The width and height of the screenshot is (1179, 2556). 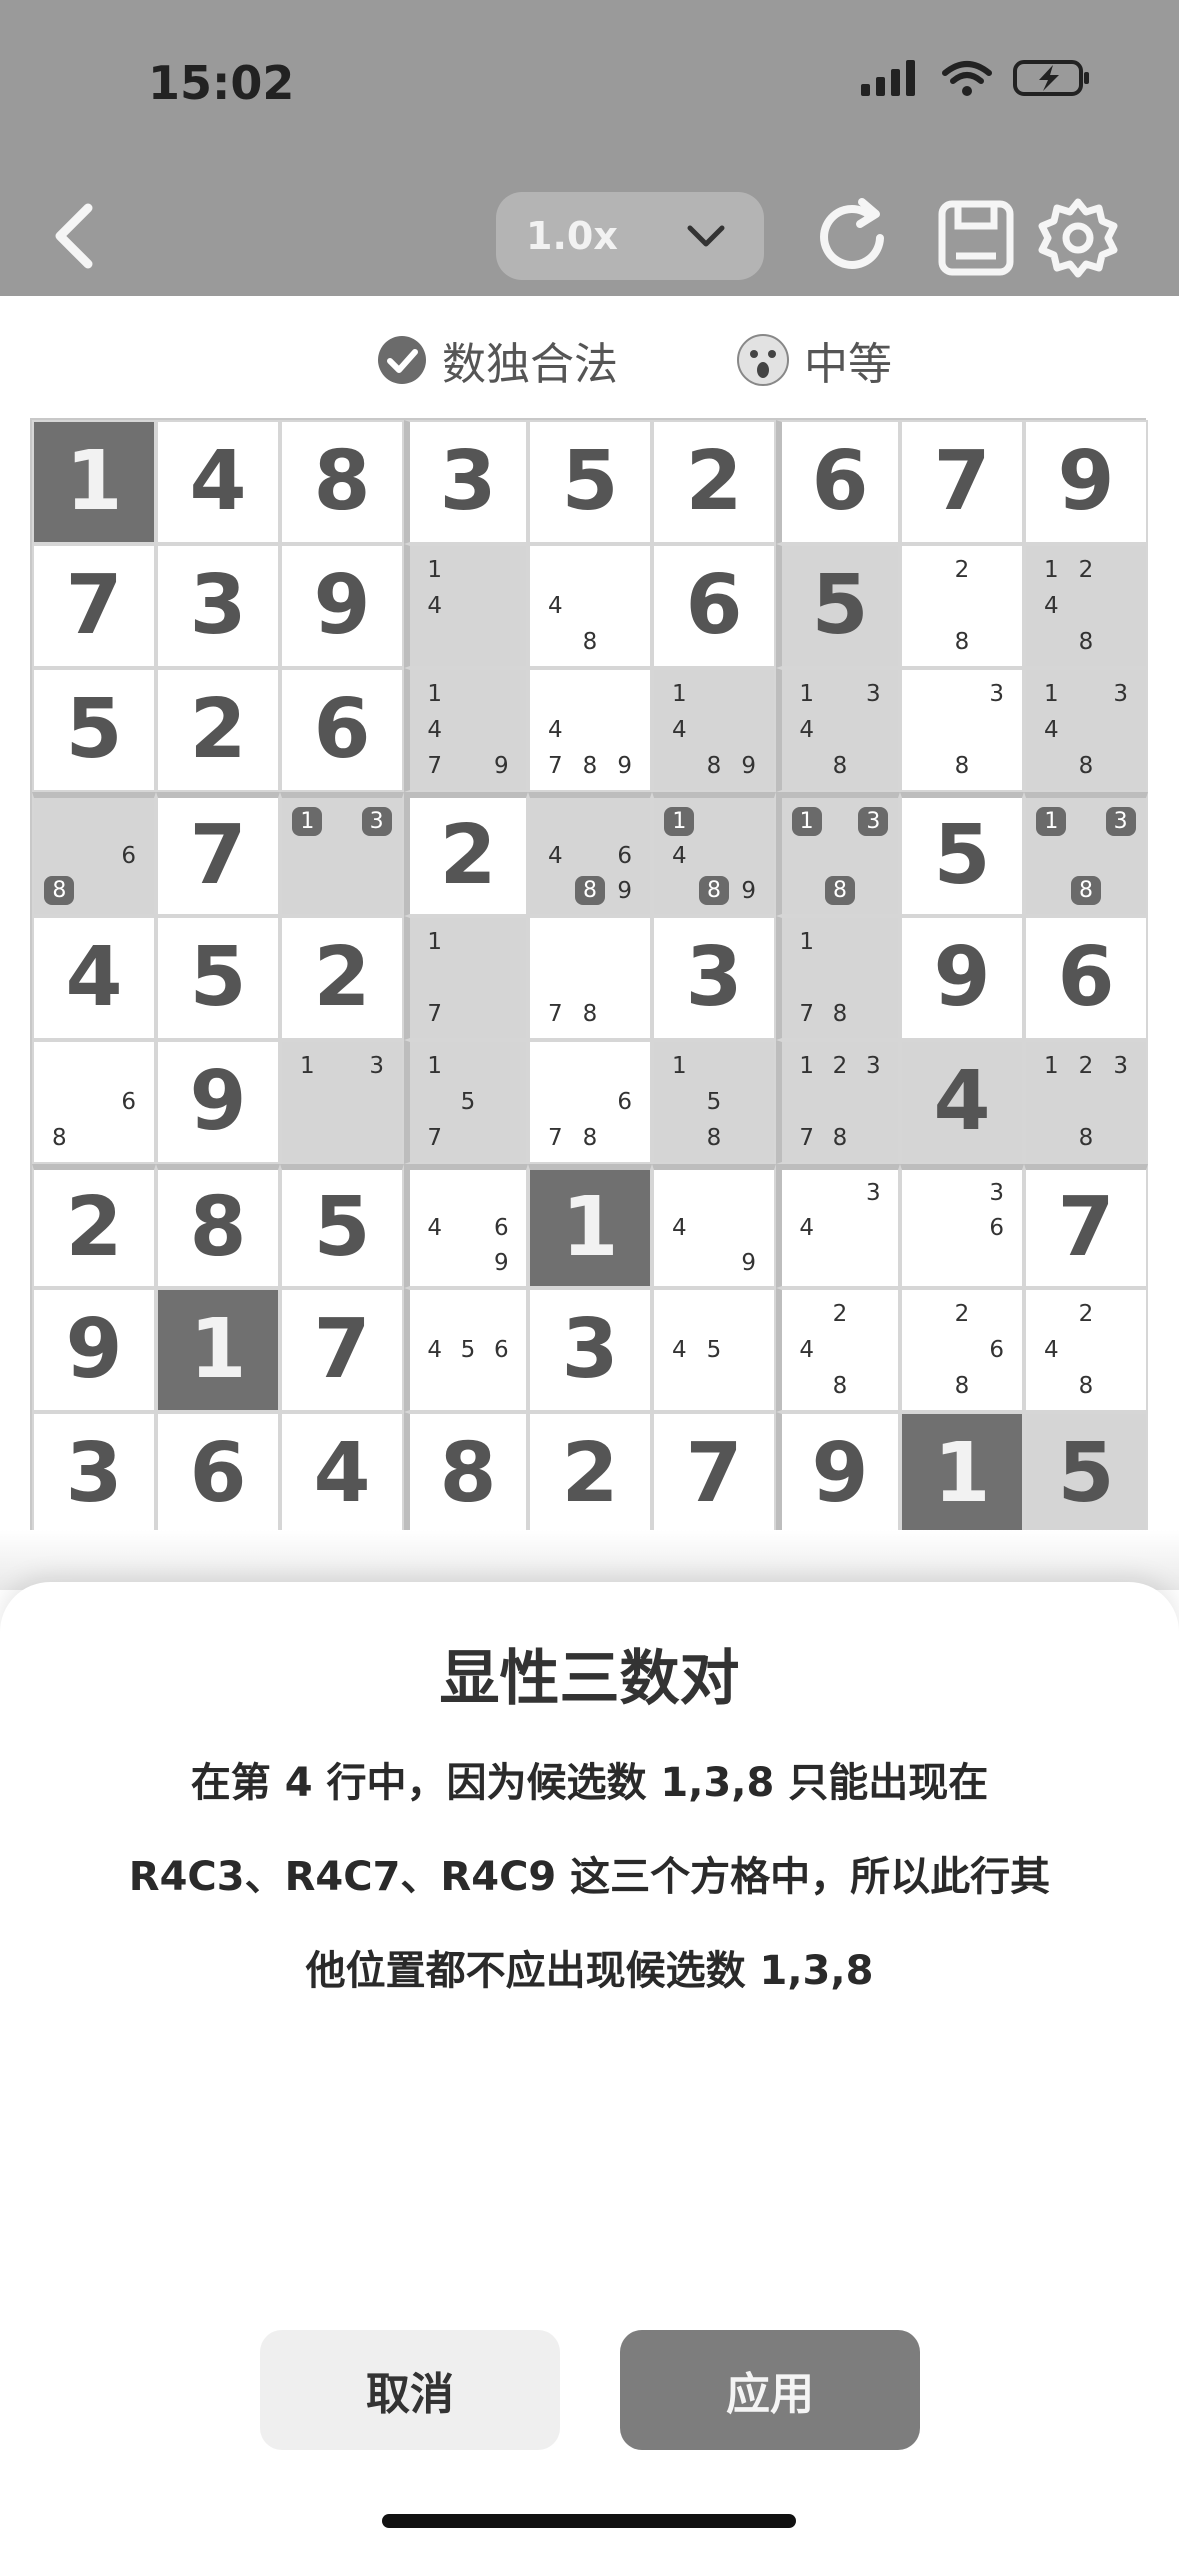 I want to click on sudoku-cell-r3c2: 2, so click(x=218, y=730).